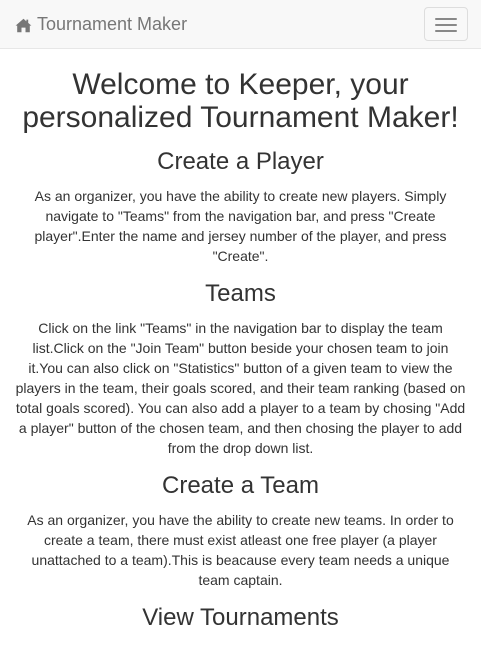 The height and width of the screenshot is (655, 481). I want to click on section-heading: View Tournaments, so click(240, 617).